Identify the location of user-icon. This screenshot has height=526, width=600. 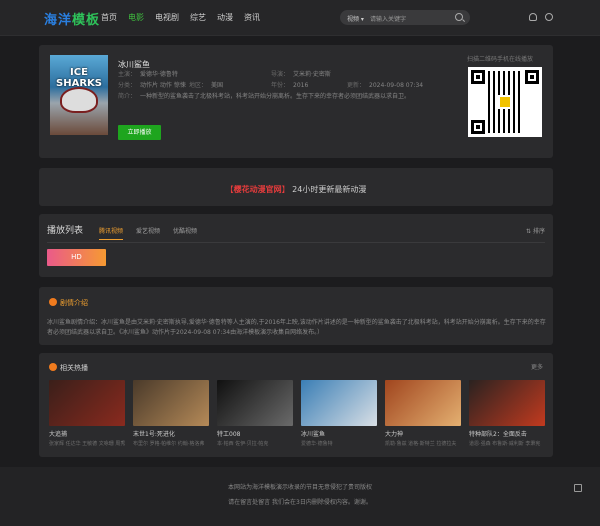
(533, 17).